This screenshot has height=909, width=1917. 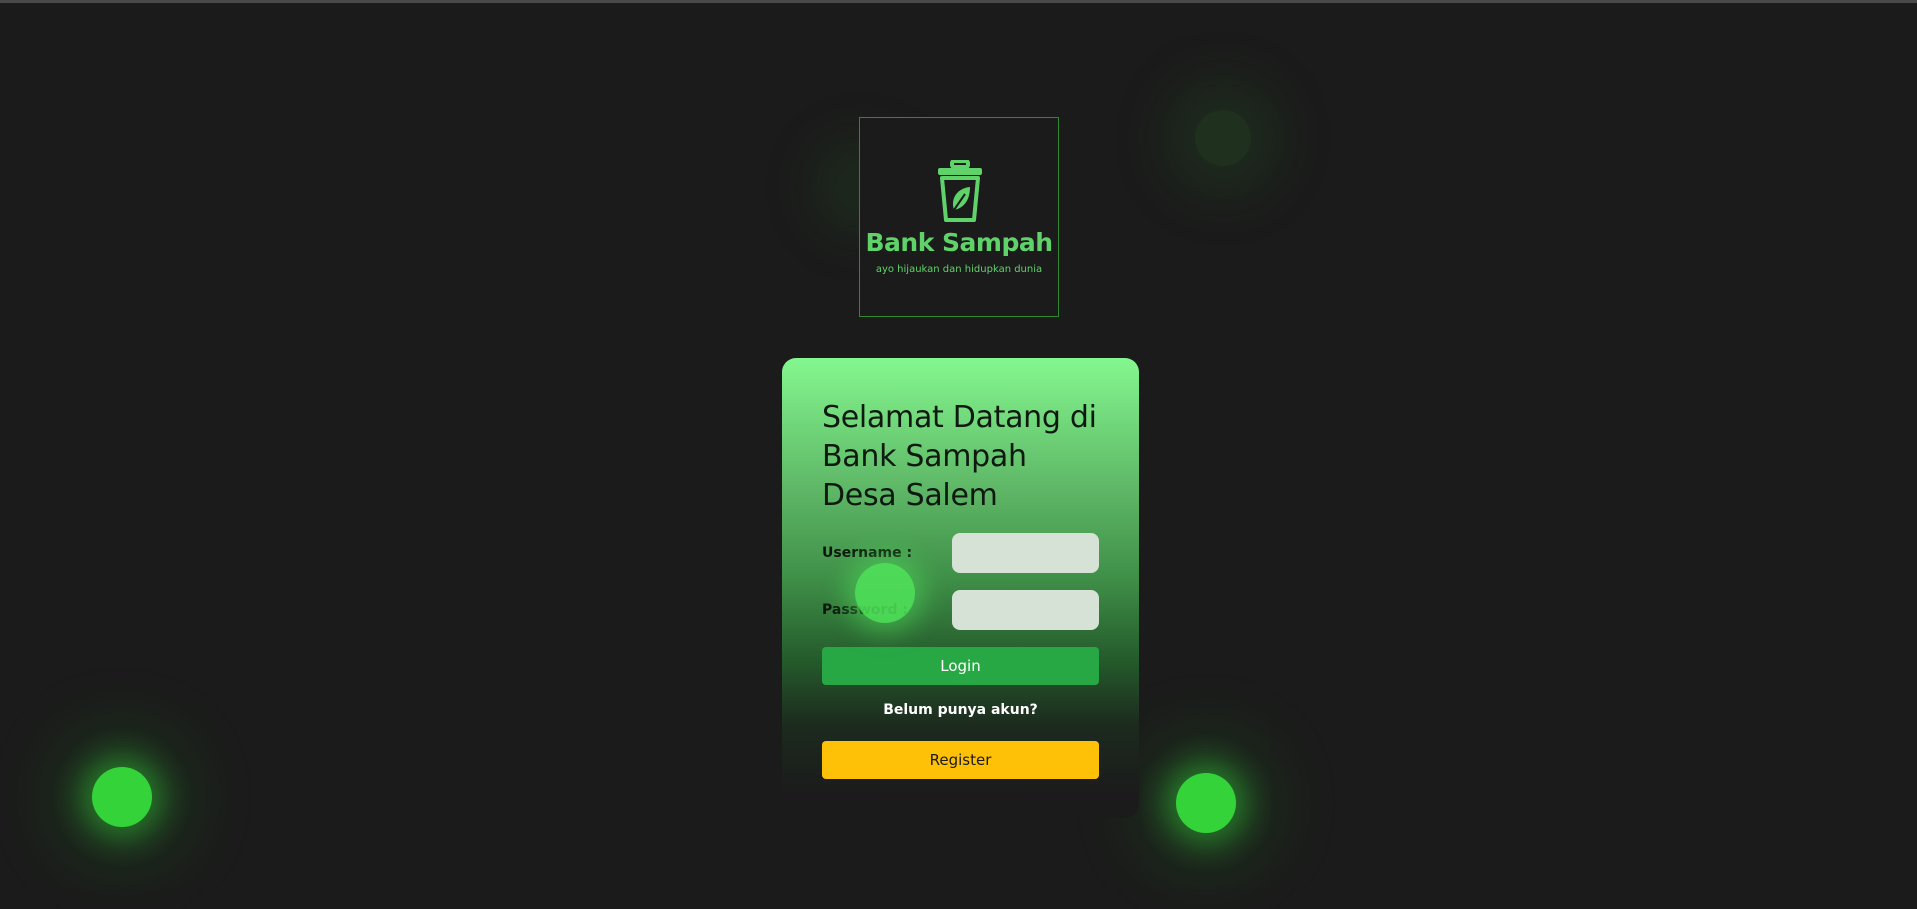 I want to click on welcome-heading: Selamat Datang di Bank Sampah Desa Salem, so click(x=959, y=456).